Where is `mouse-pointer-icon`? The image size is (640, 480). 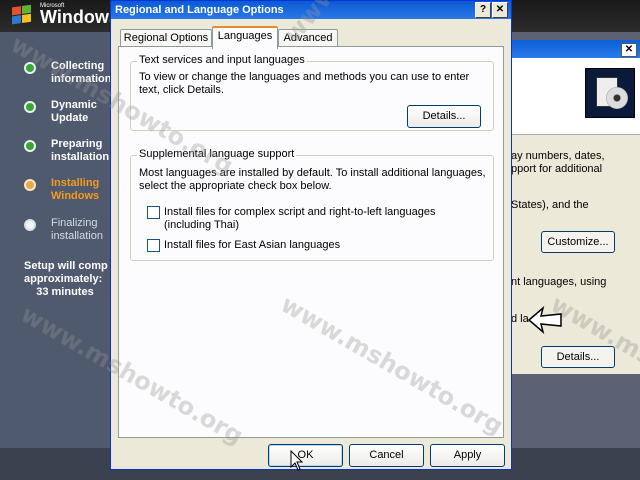 mouse-pointer-icon is located at coordinates (297, 461).